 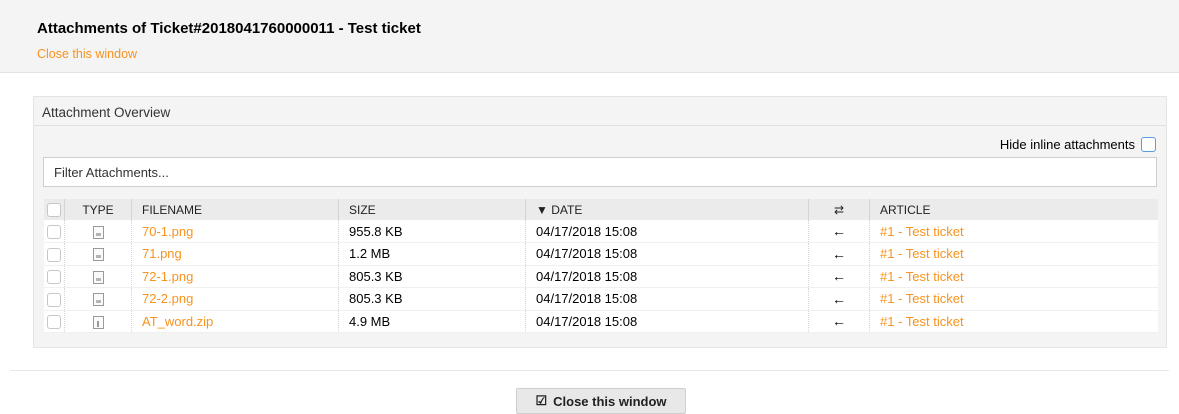 What do you see at coordinates (589, 370) in the screenshot?
I see `footer-divider` at bounding box center [589, 370].